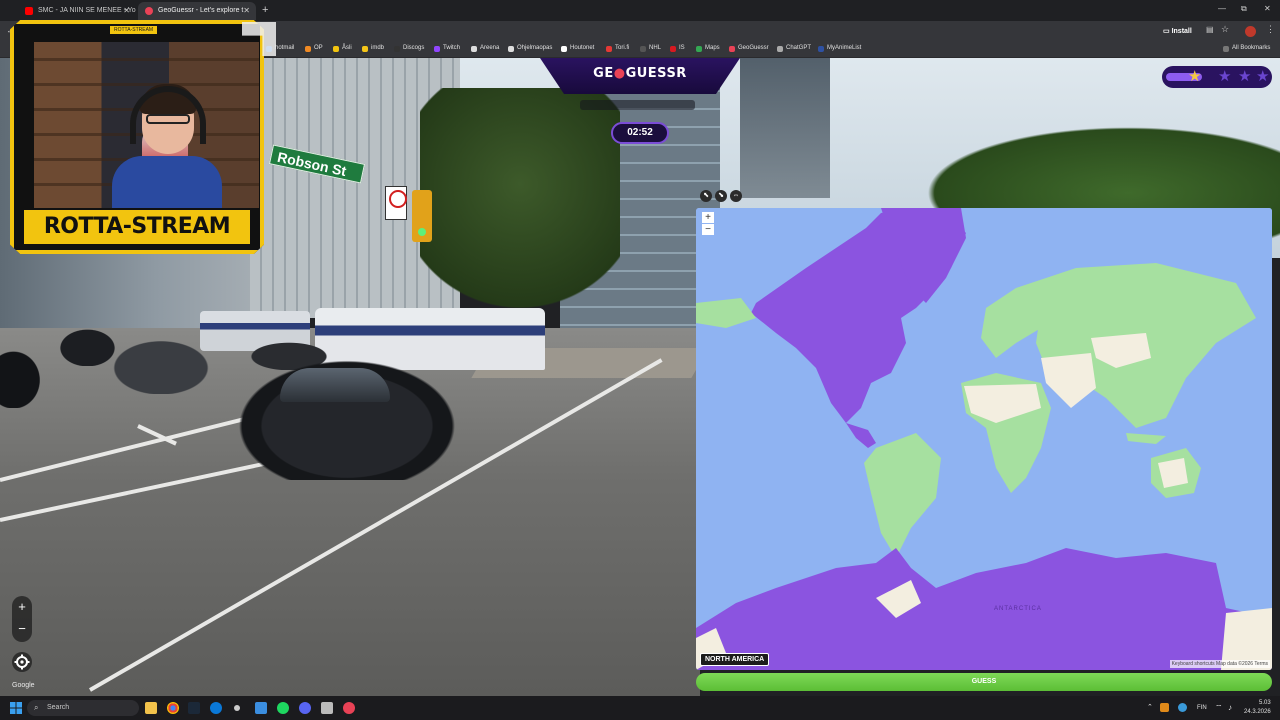  What do you see at coordinates (839, 48) in the screenshot?
I see `bookmark-myanimelist: MyAnimeList` at bounding box center [839, 48].